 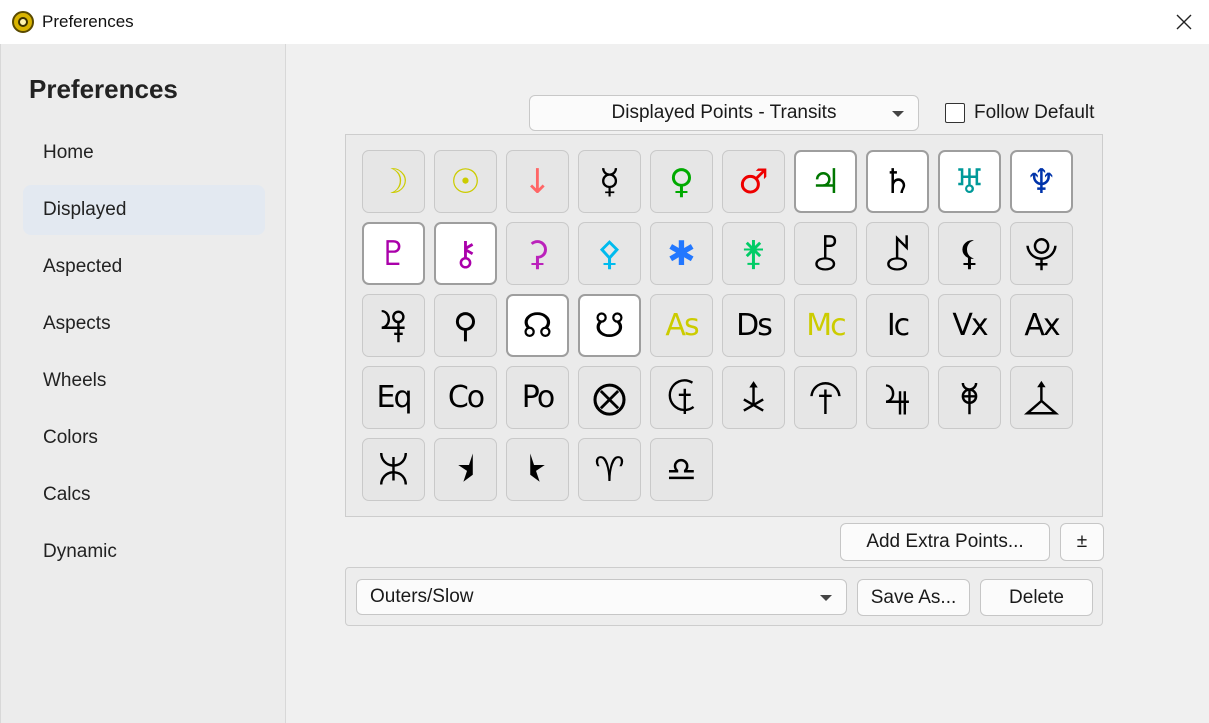 I want to click on symbol-toggle-button: ♈, so click(x=609, y=469).